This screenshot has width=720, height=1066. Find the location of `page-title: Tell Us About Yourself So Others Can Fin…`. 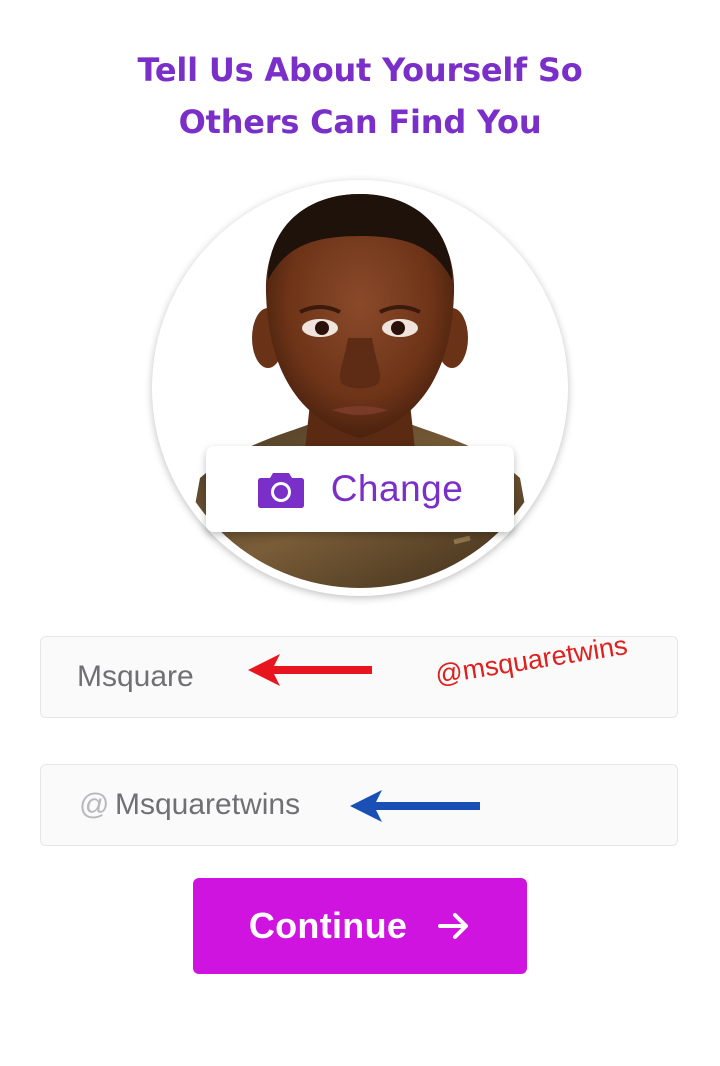

page-title: Tell Us About Yourself So Others Can Fin… is located at coordinates (360, 96).